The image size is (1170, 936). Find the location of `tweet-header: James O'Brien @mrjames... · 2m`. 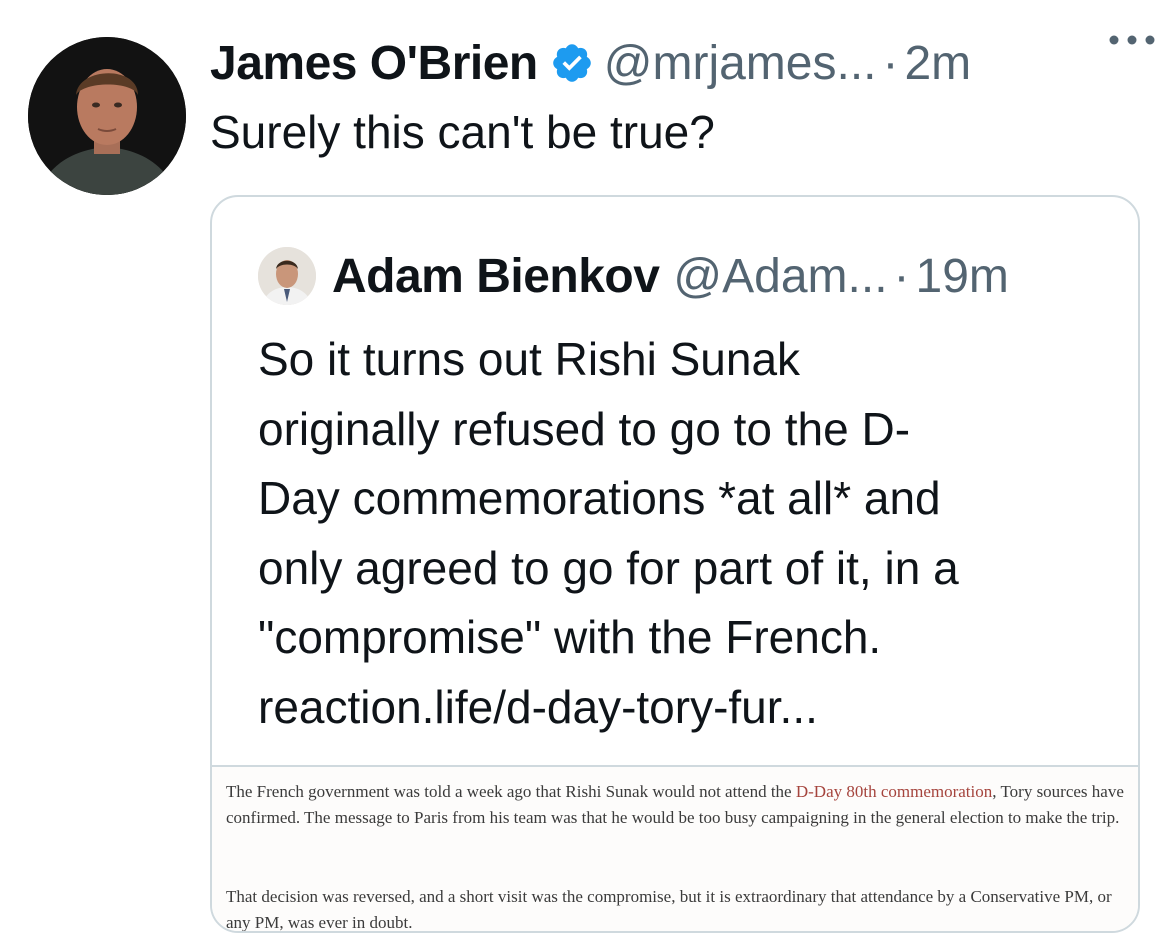

tweet-header: James O'Brien @mrjames... · 2m is located at coordinates (680, 63).